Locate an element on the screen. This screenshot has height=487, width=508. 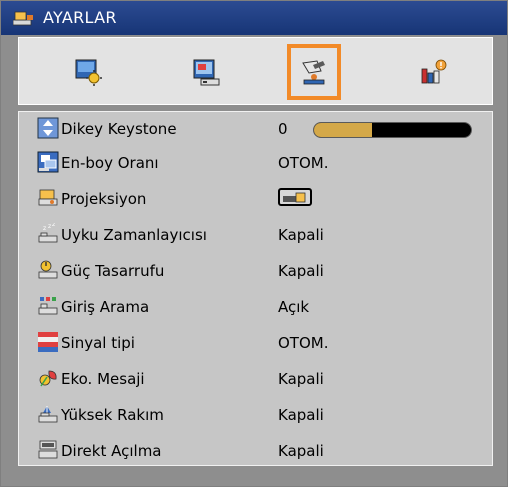
window-title: AYARLAR is located at coordinates (80, 17).